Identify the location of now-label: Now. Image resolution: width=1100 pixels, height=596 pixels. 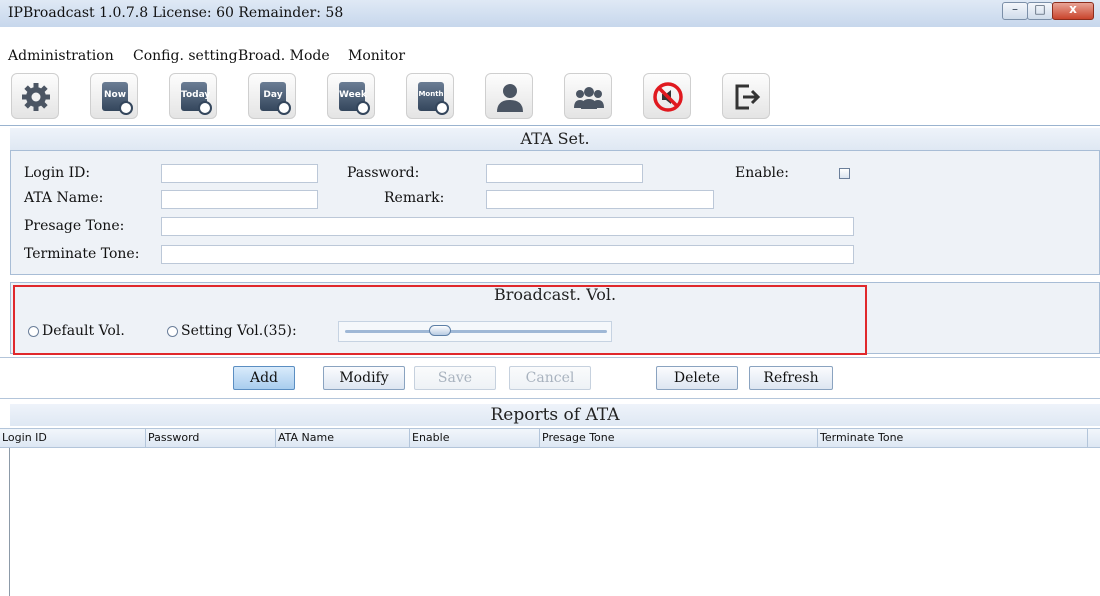
(115, 95).